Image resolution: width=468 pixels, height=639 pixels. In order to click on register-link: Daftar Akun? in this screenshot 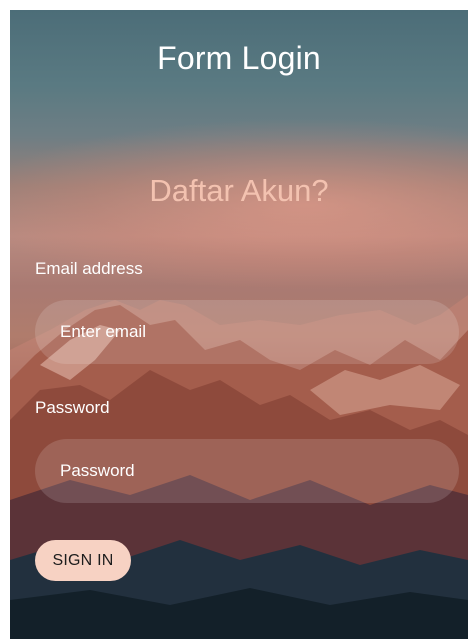, I will do `click(239, 191)`.